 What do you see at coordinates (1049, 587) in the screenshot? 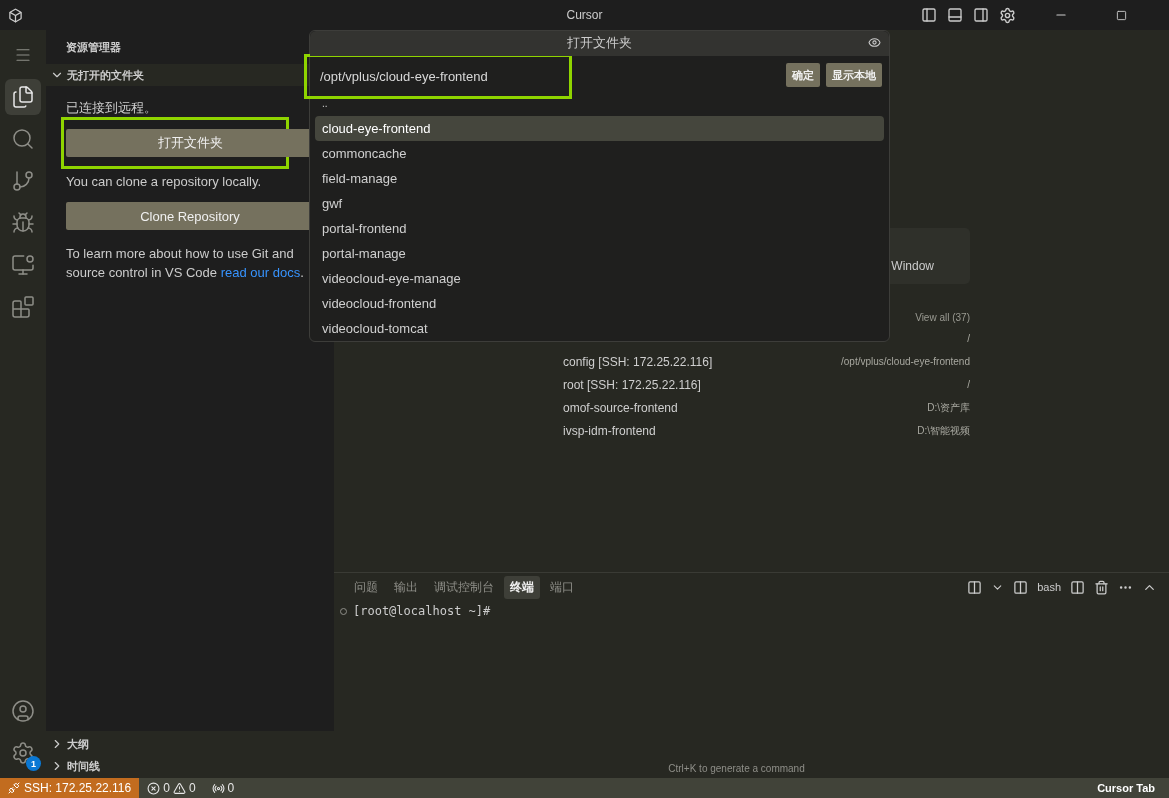
I see `shell-name: bash` at bounding box center [1049, 587].